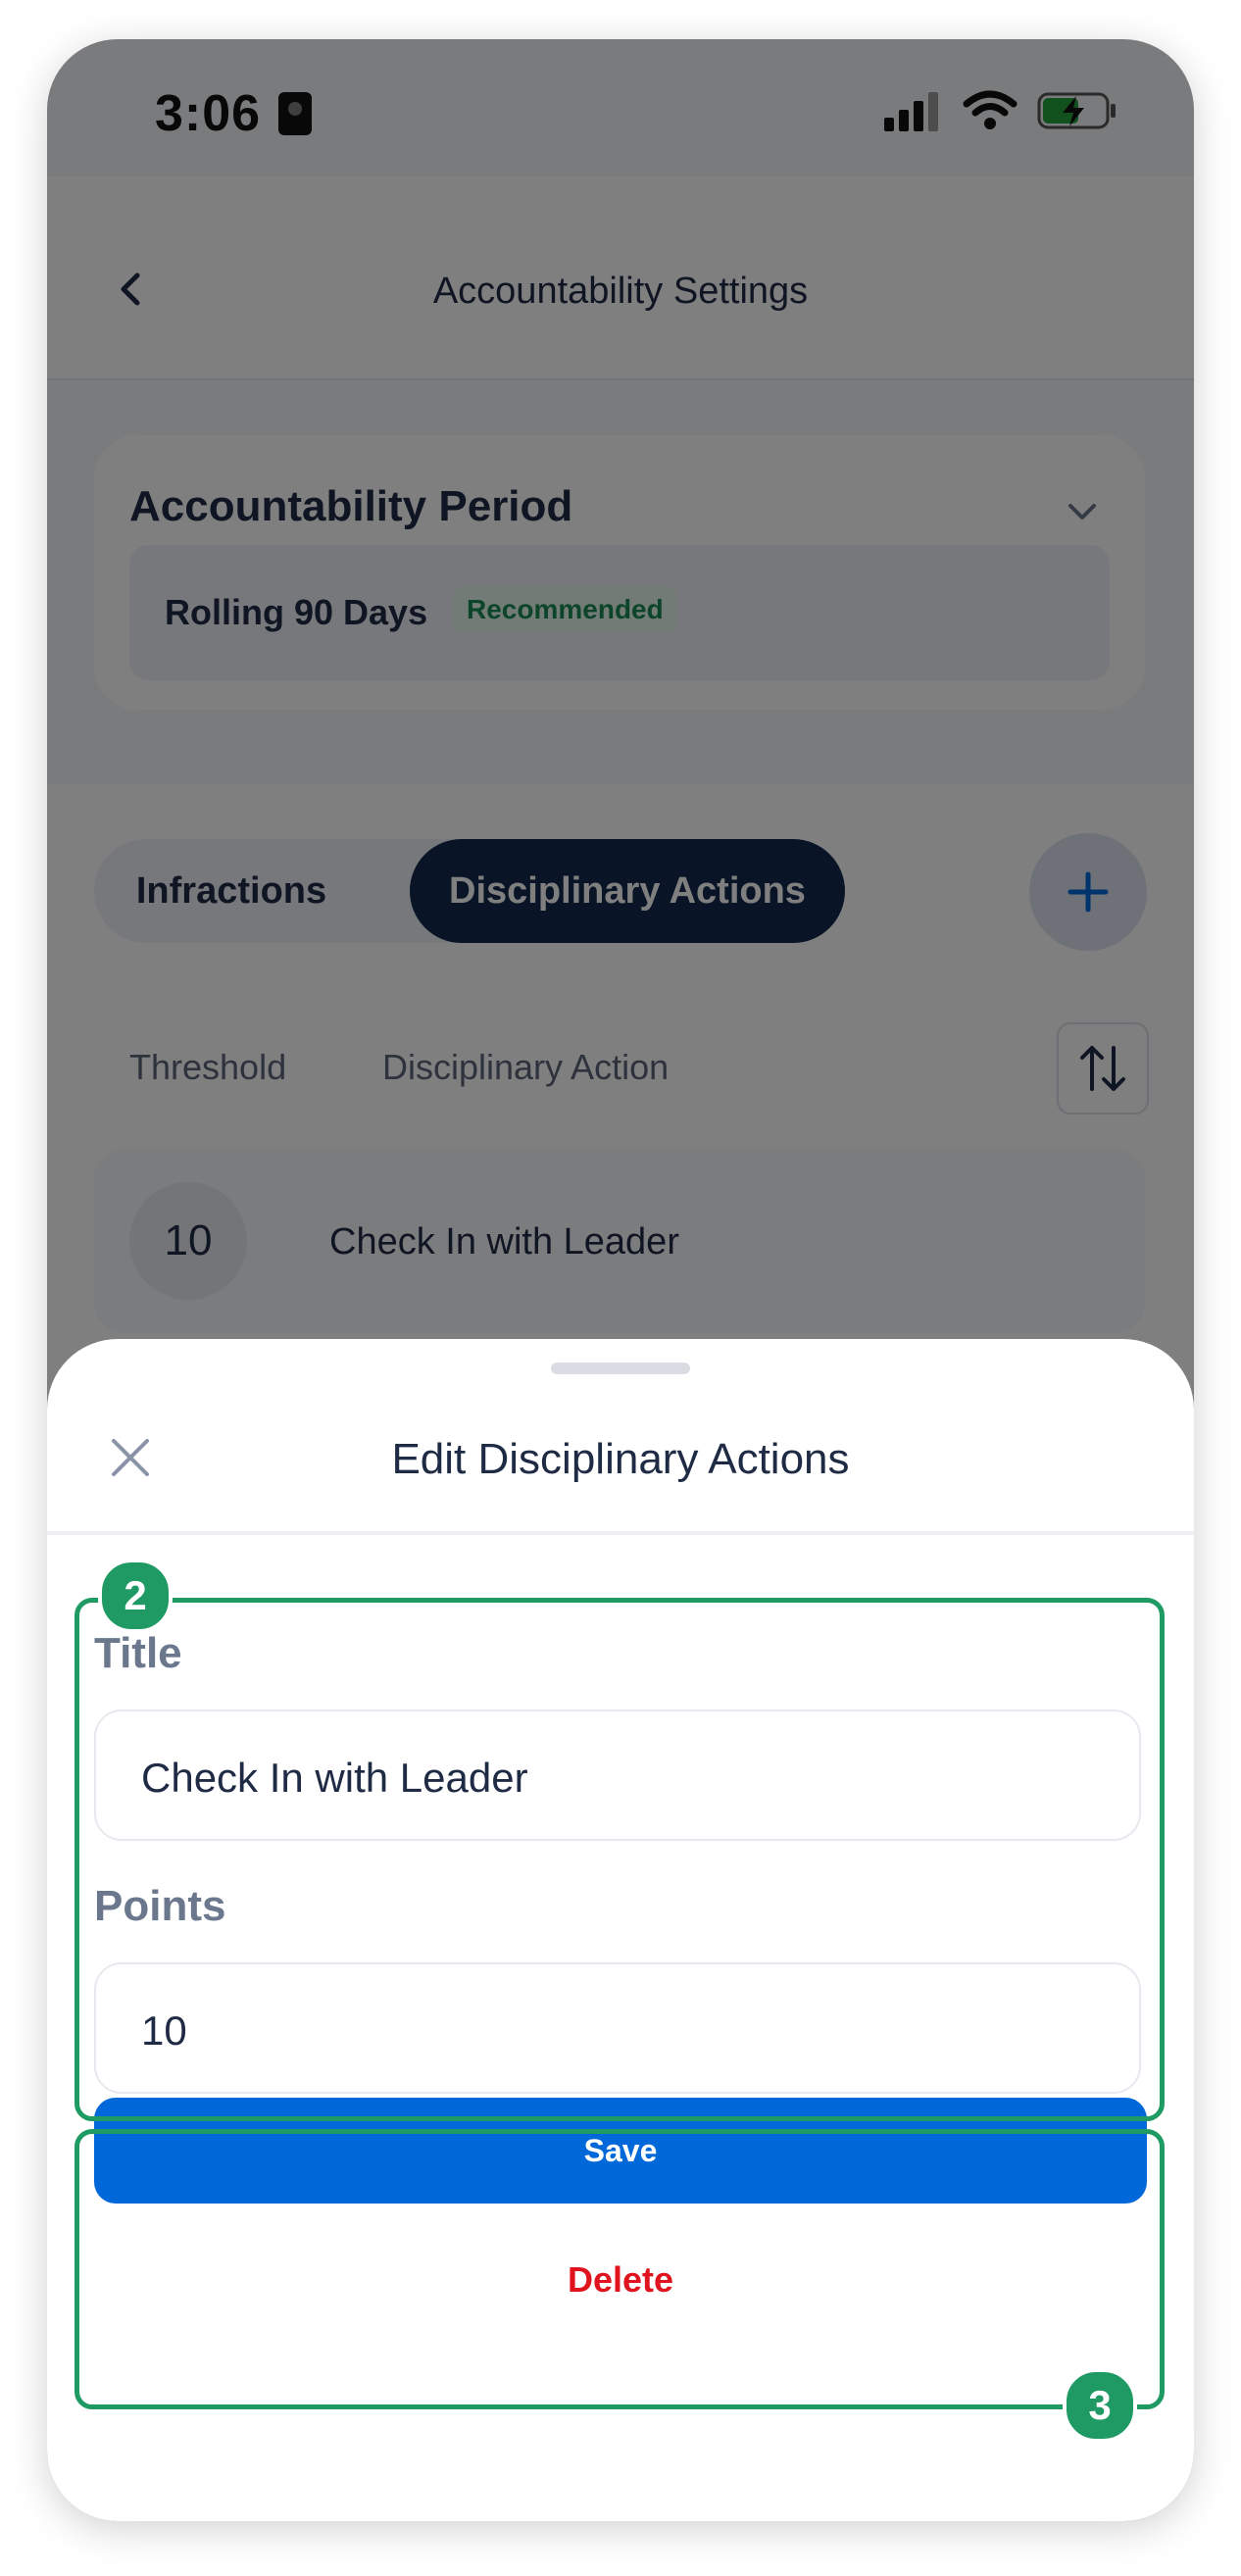 The height and width of the screenshot is (2576, 1241). I want to click on annotation-number-3: 3, so click(1100, 2405).